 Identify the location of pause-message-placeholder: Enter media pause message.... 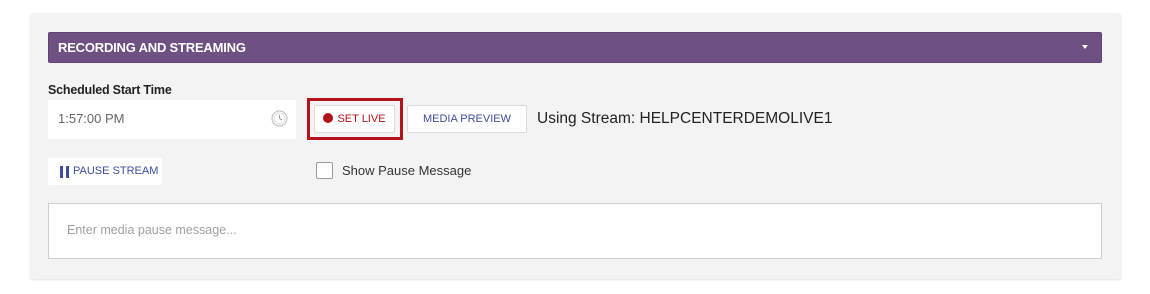
(152, 230).